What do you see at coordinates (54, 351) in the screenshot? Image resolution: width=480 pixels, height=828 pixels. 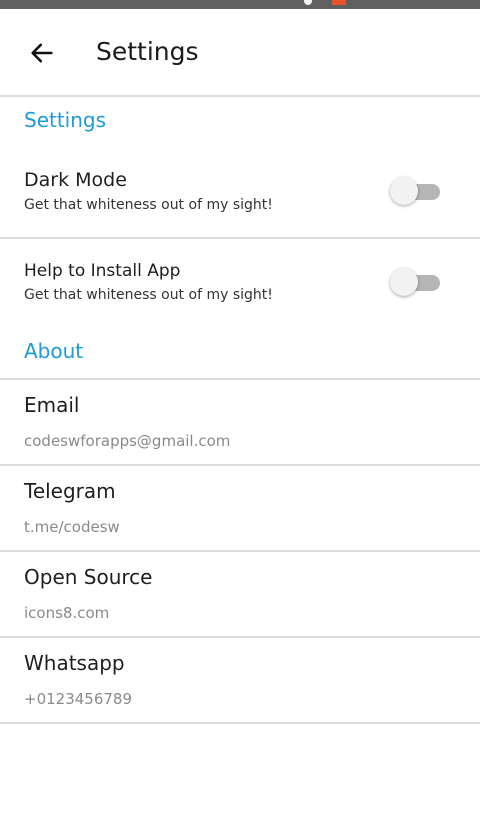 I see `section-header-about: About` at bounding box center [54, 351].